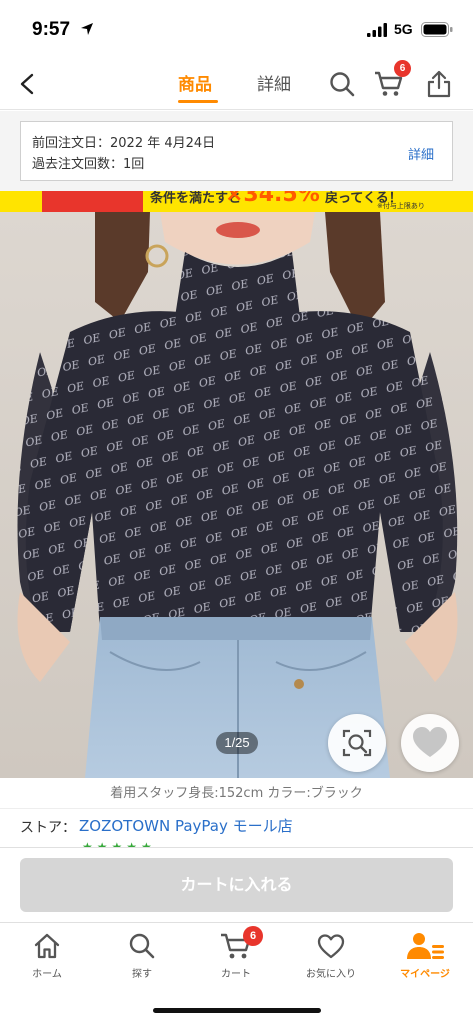  I want to click on order-info-card: 前回注文日：2022 年 4月24日 過去注文回数：1回 詳細, so click(236, 151).